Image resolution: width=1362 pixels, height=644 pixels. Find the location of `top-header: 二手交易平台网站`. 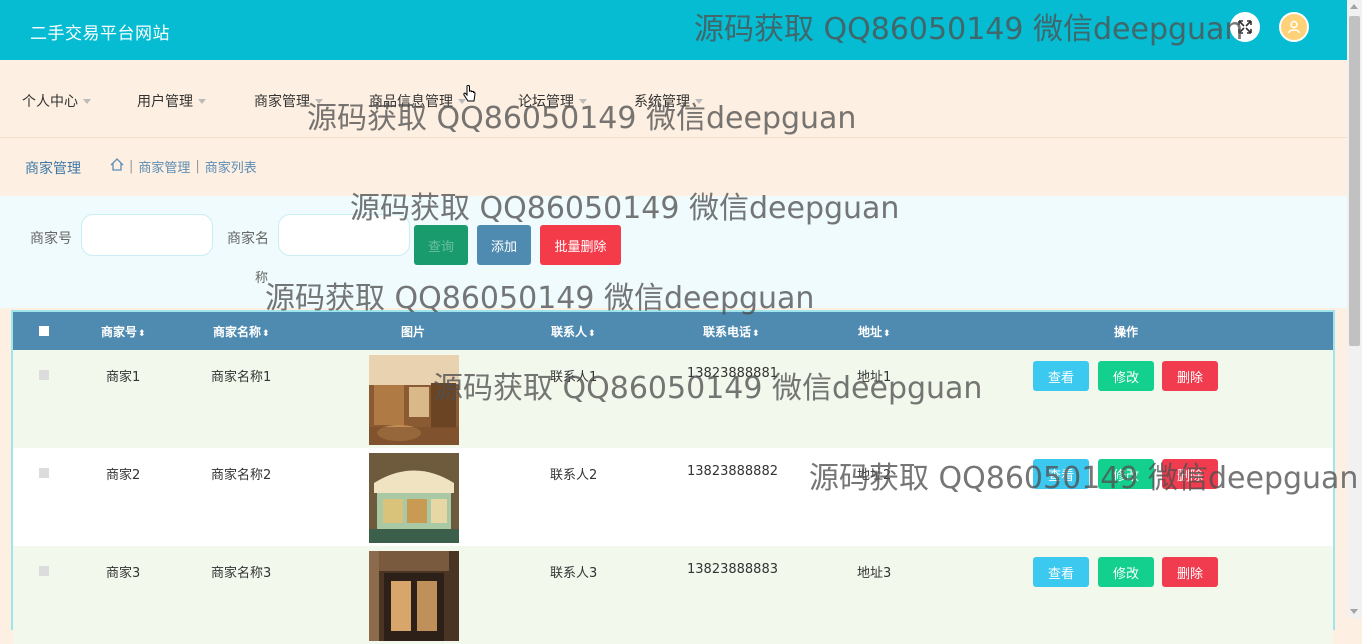

top-header: 二手交易平台网站 is located at coordinates (673, 30).